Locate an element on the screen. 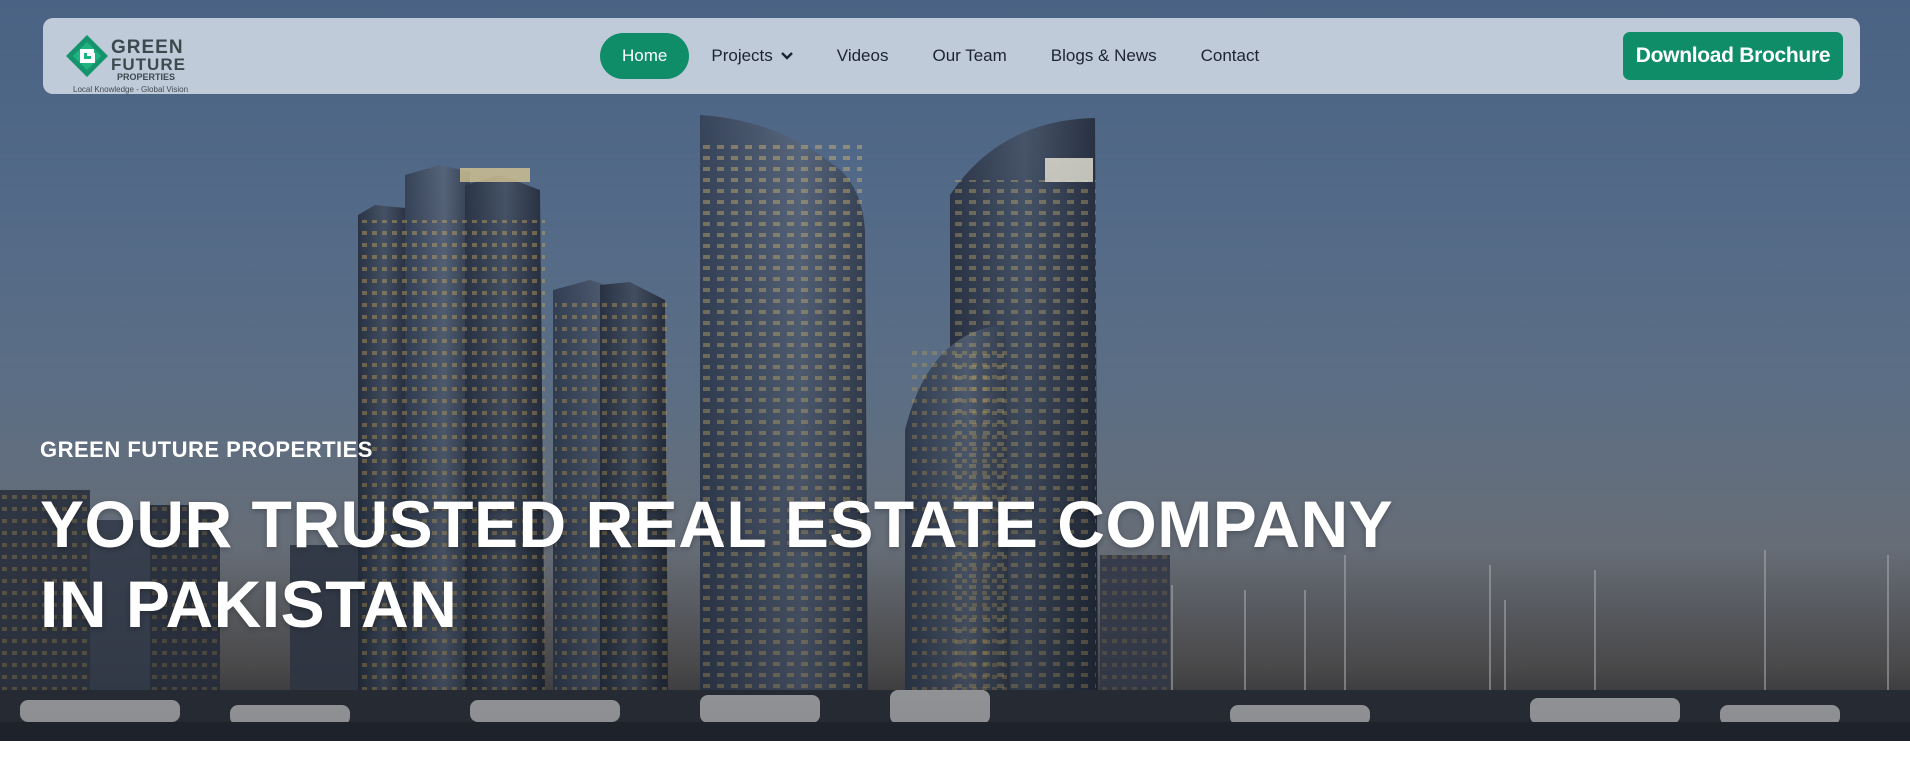  hero-eyebrow: GREEN FUTURE PROPERTIES is located at coordinates (206, 449).